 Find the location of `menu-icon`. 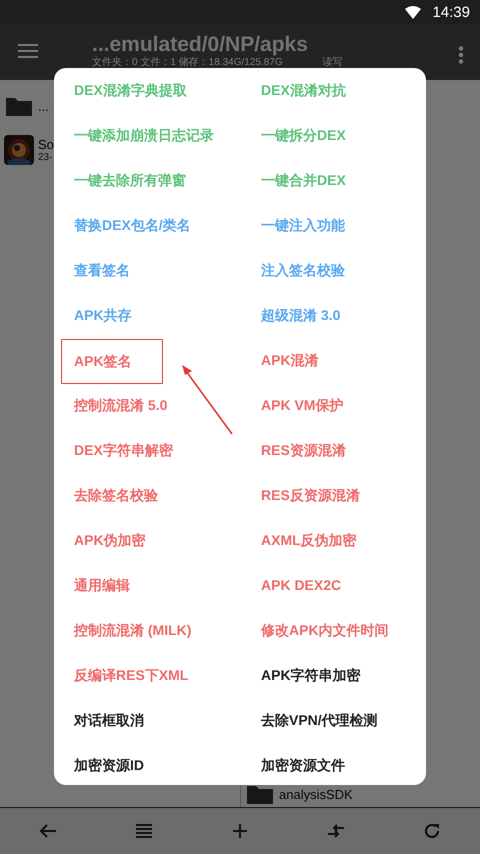

menu-icon is located at coordinates (28, 51).